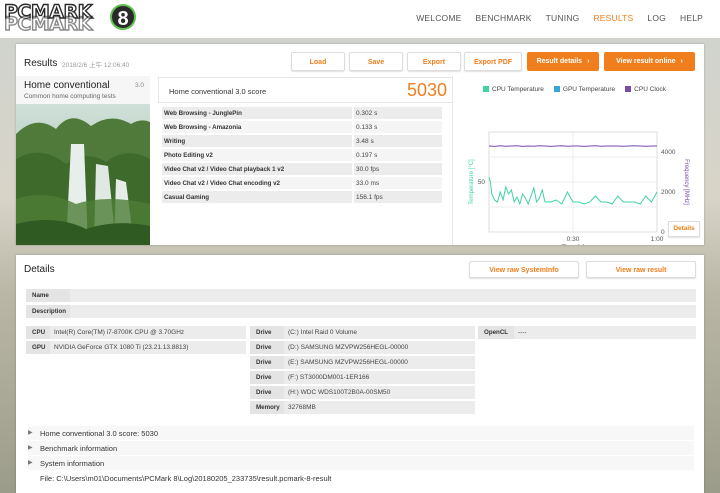 The height and width of the screenshot is (493, 720). Describe the element at coordinates (361, 463) in the screenshot. I see `expander-system-info: ▶ System information` at that location.